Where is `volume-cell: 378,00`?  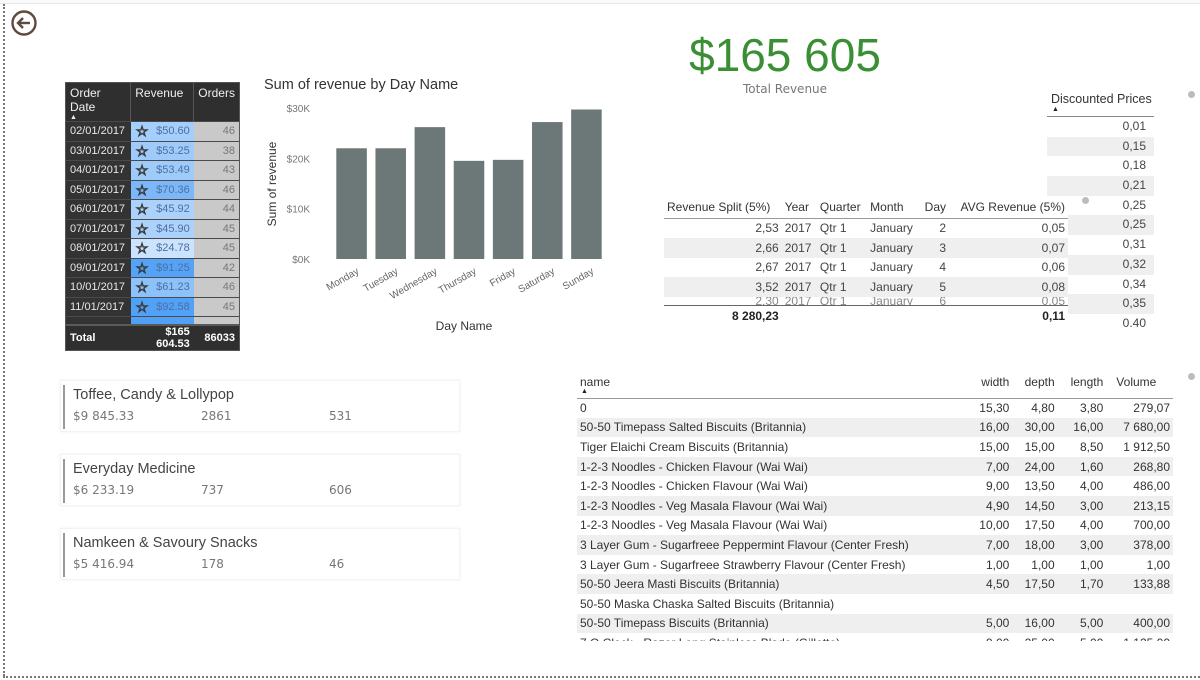
volume-cell: 378,00 is located at coordinates (1139, 545).